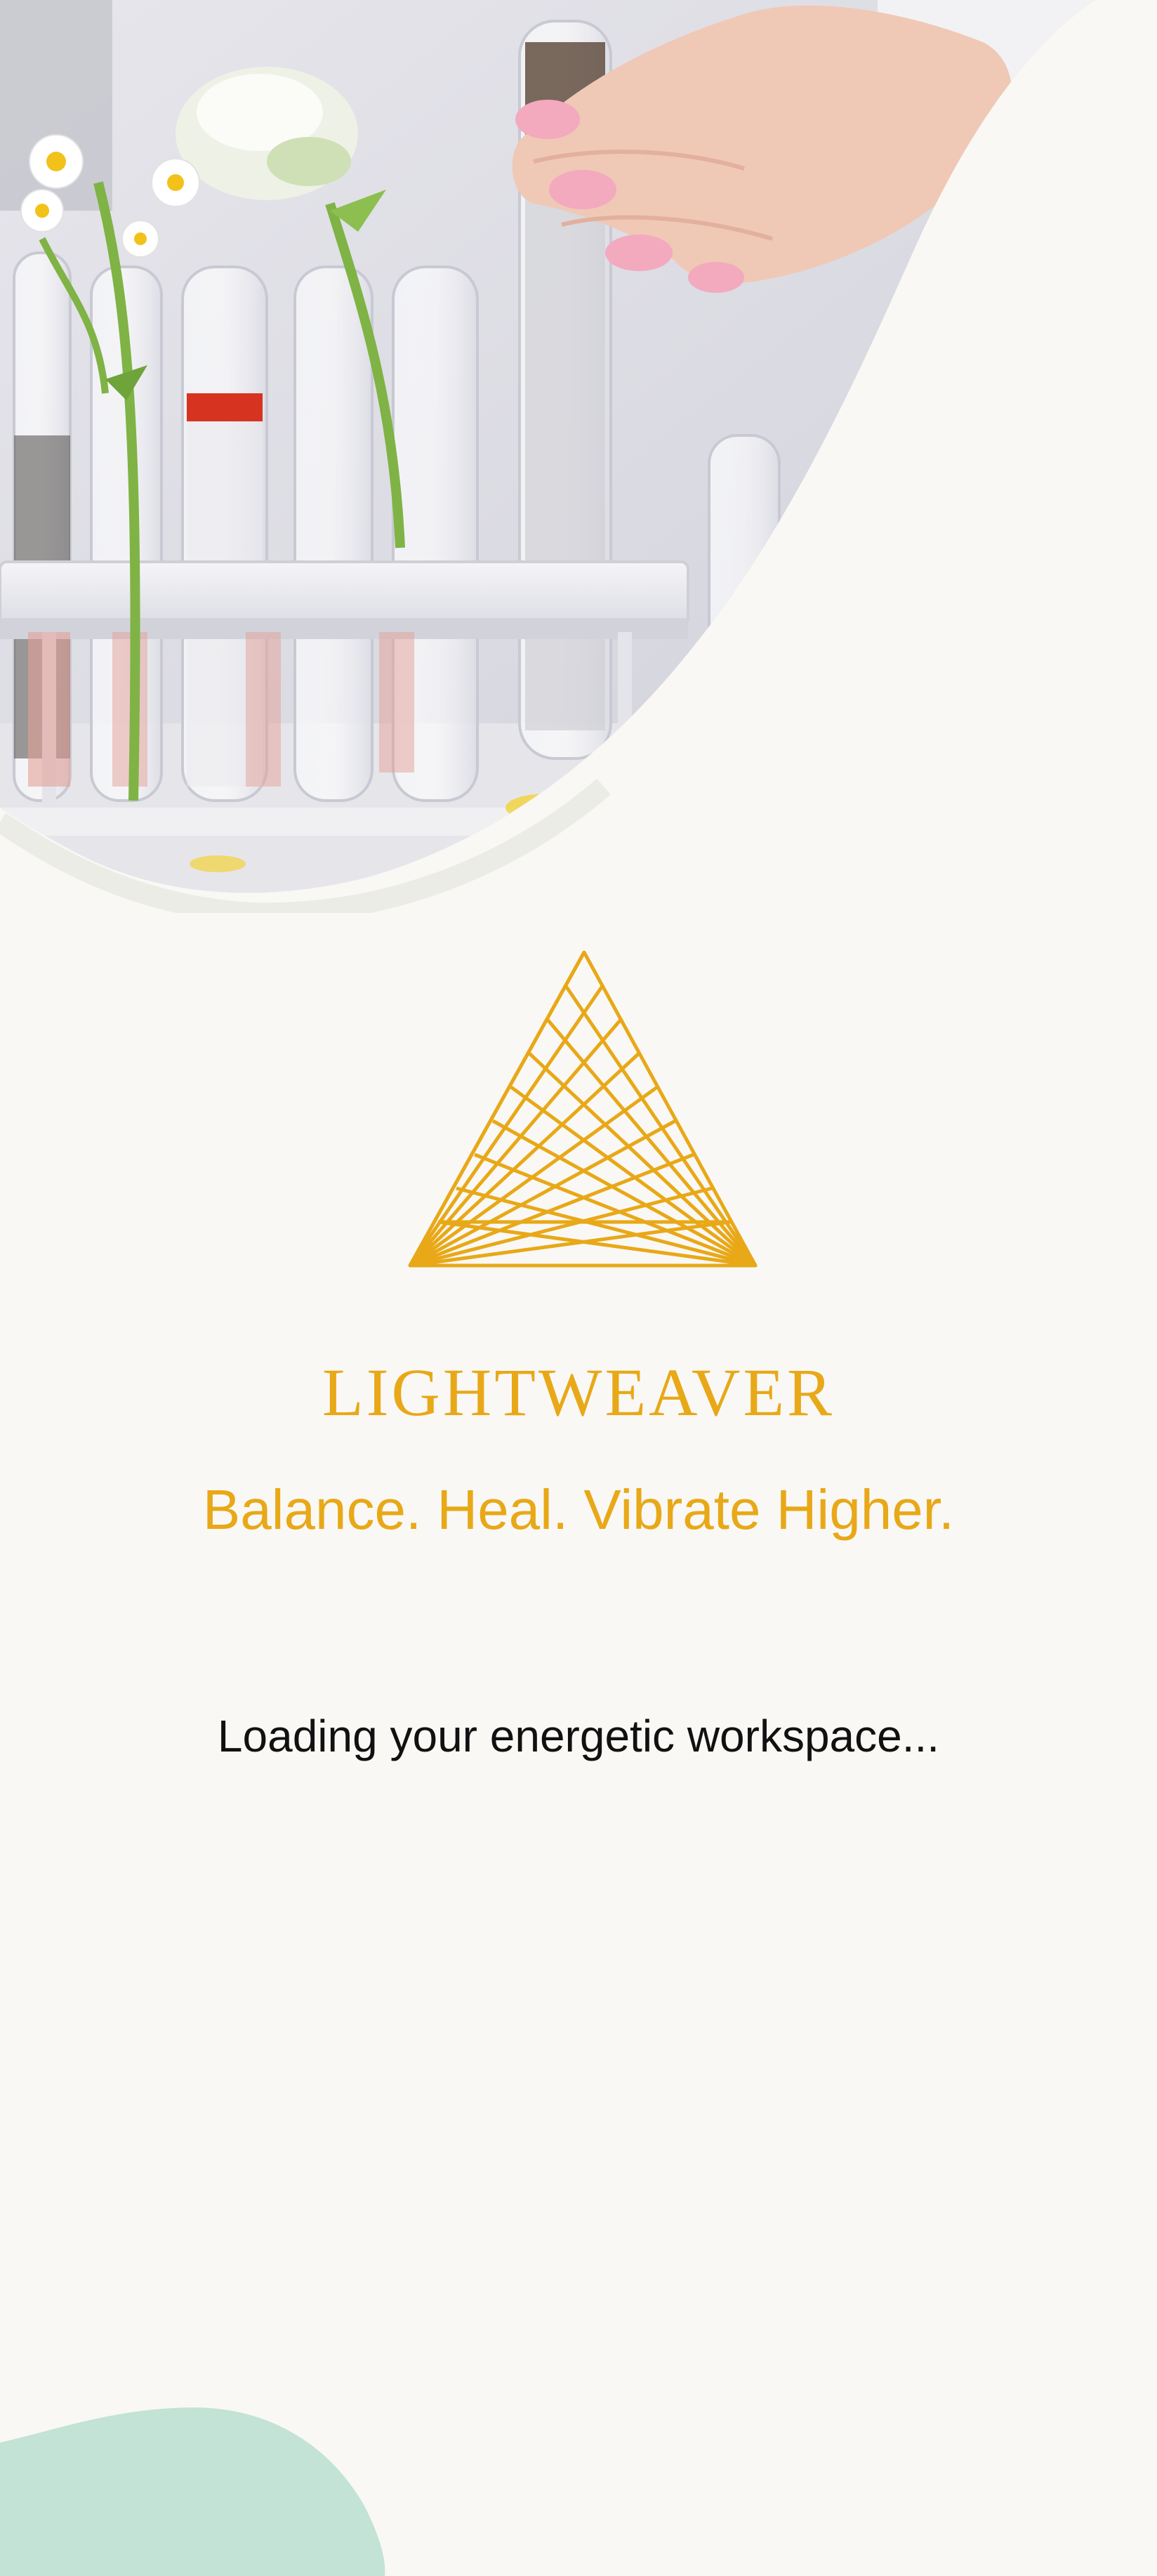 Image resolution: width=1157 pixels, height=2576 pixels. I want to click on brand-wordmark: LIGHTWEAVER, so click(578, 1392).